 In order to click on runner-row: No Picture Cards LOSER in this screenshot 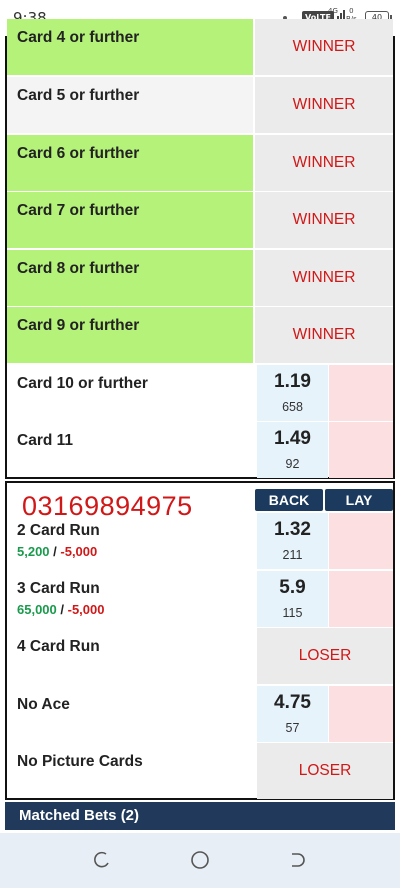, I will do `click(200, 771)`.